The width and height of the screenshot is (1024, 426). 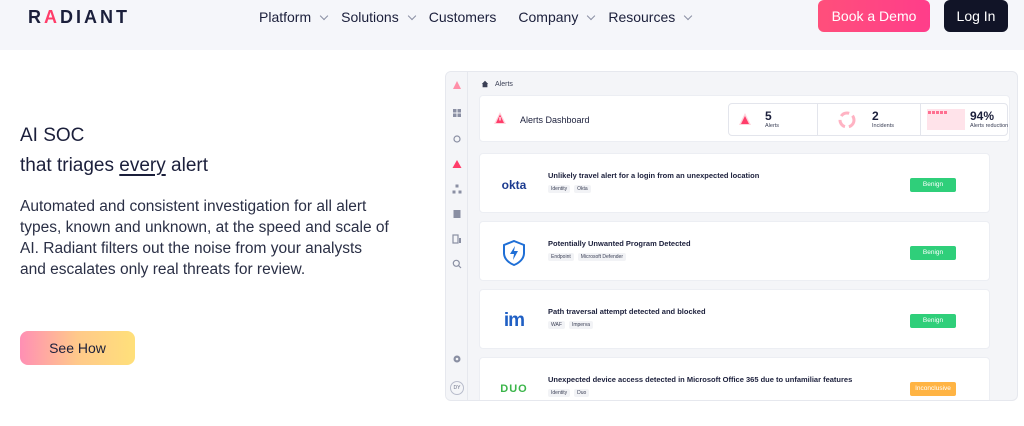 I want to click on okta-logo-text: okta, so click(x=514, y=185).